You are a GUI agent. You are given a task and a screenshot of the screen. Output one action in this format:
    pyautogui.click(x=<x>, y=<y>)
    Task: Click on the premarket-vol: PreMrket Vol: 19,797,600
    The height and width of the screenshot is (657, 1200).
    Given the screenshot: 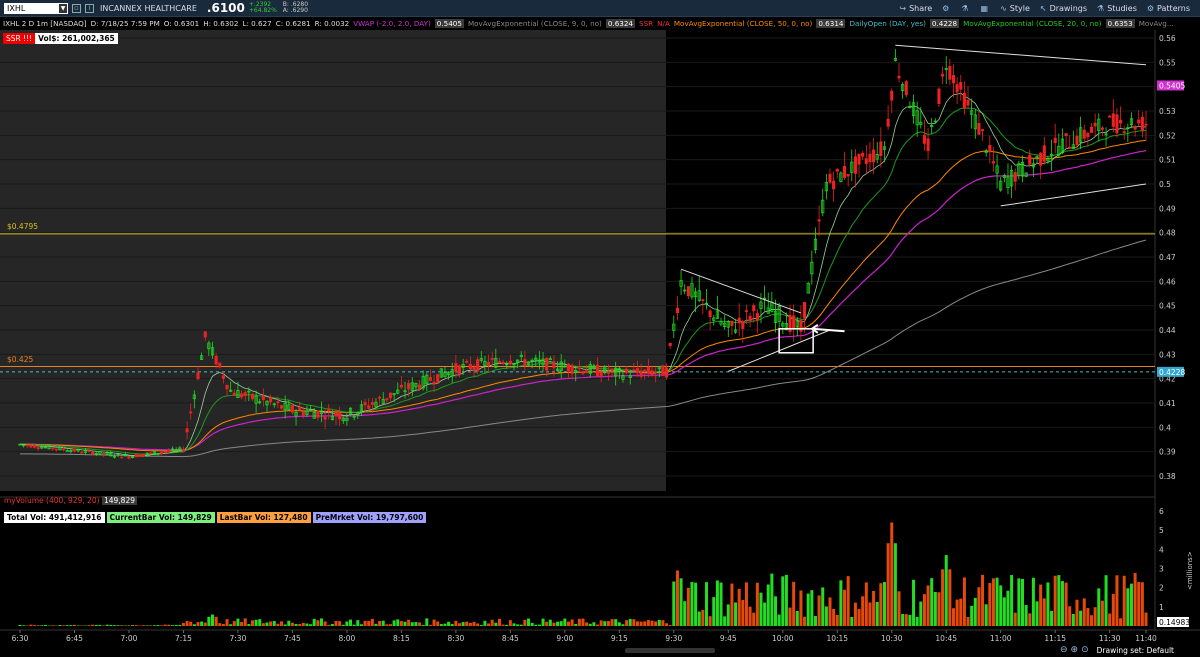 What is the action you would take?
    pyautogui.click(x=369, y=517)
    